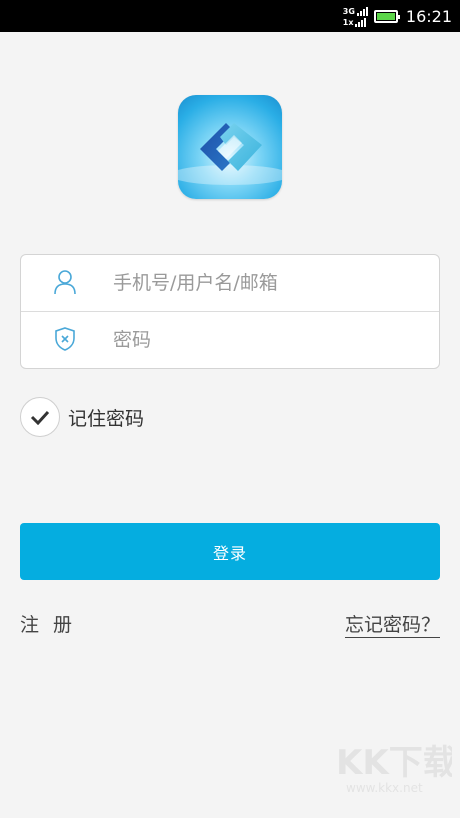 Image resolution: width=460 pixels, height=818 pixels. Describe the element at coordinates (230, 147) in the screenshot. I see `app-logo-icon` at that location.